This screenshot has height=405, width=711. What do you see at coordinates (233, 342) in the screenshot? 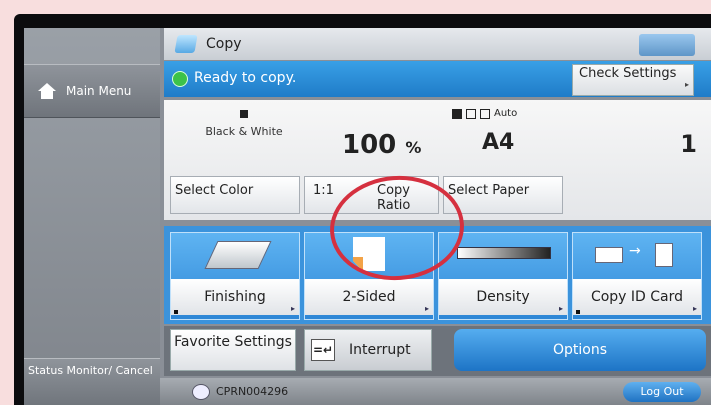
I see `favorite-settings-label: Favorite Settings` at bounding box center [233, 342].